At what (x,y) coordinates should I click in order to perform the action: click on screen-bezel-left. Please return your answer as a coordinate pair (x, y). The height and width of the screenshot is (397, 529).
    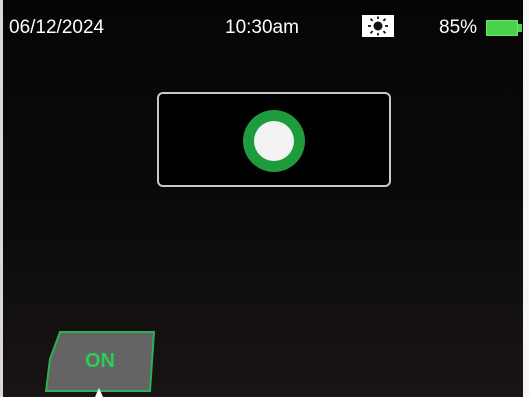
    Looking at the image, I should click on (1, 198).